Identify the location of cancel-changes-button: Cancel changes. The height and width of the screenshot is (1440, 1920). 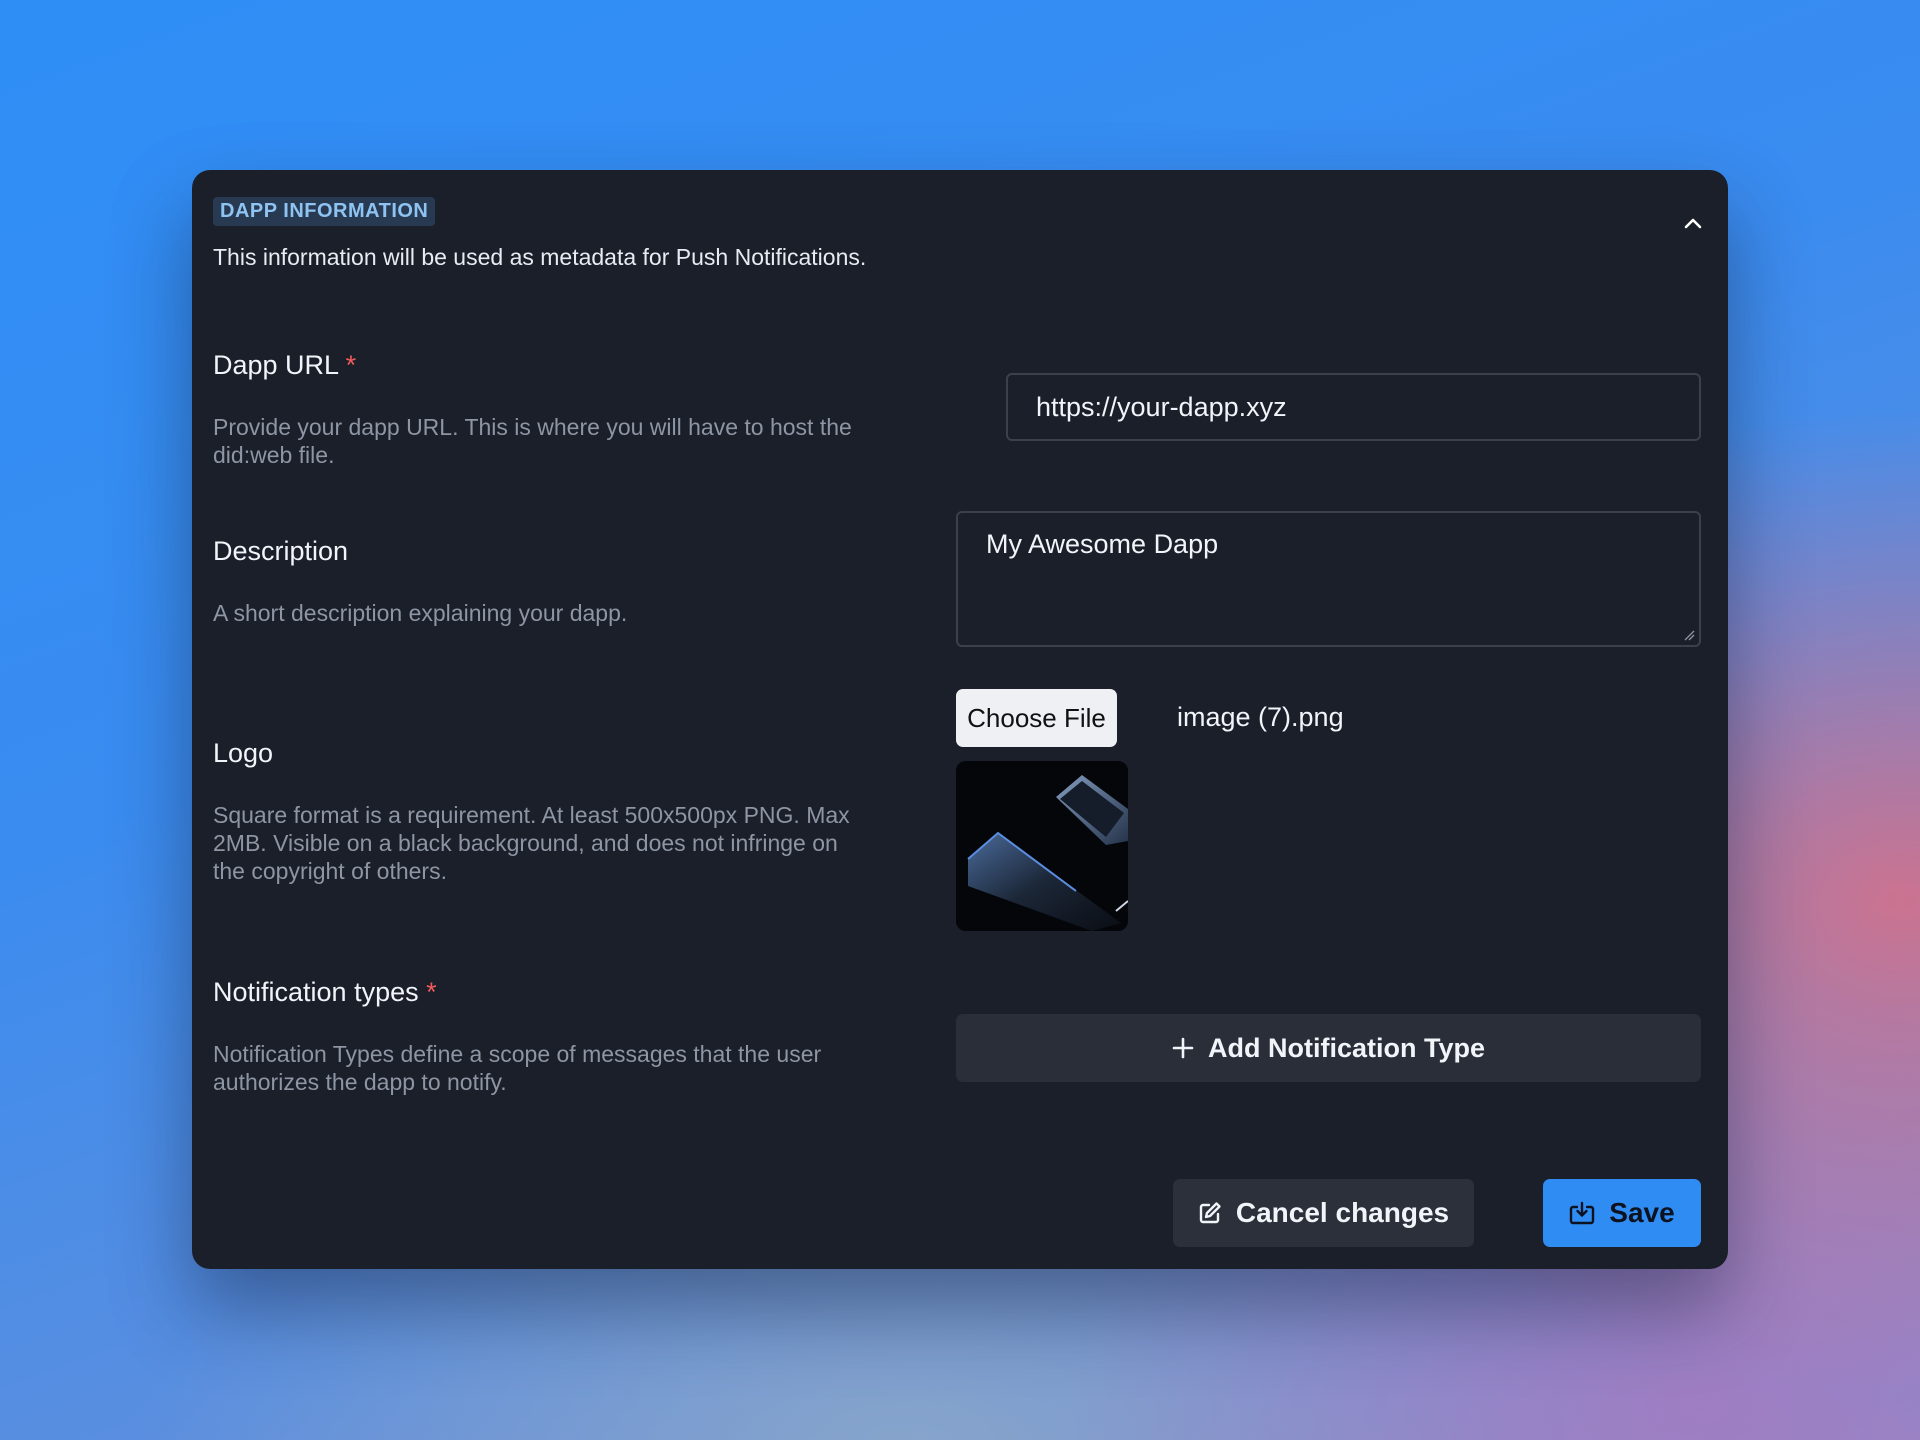
(1323, 1213).